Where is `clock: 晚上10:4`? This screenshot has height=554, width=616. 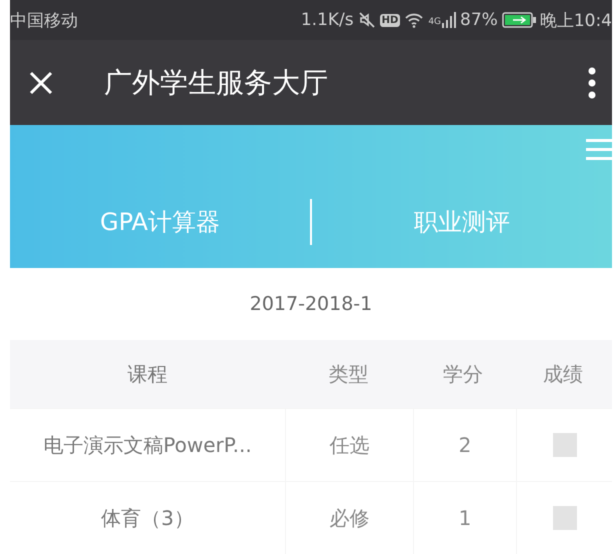
clock: 晚上10:4 is located at coordinates (576, 21).